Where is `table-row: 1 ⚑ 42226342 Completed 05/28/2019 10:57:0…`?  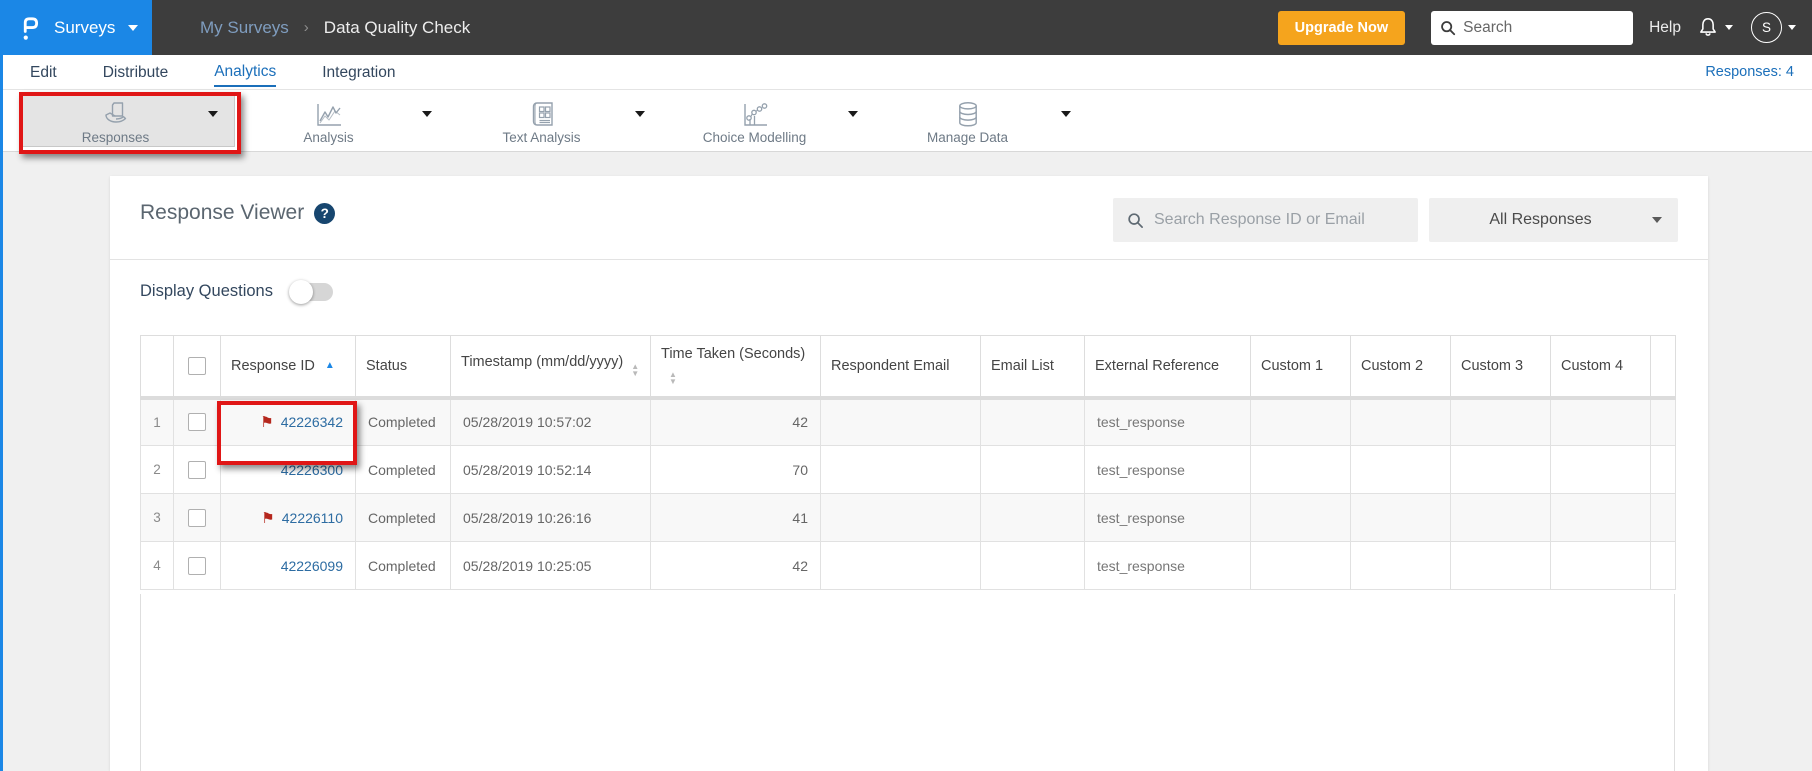 table-row: 1 ⚑ 42226342 Completed 05/28/2019 10:57:0… is located at coordinates (908, 421).